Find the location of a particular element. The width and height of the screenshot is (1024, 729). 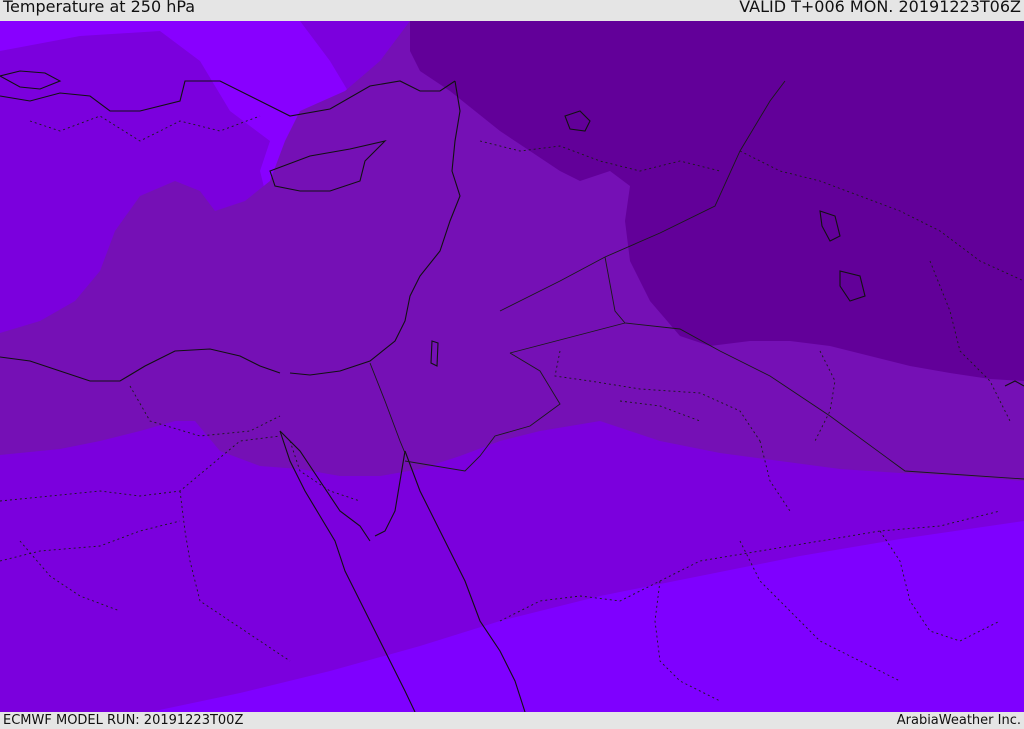

model-run: ECMWF MODEL RUN: 20191223T00Z is located at coordinates (123, 720).